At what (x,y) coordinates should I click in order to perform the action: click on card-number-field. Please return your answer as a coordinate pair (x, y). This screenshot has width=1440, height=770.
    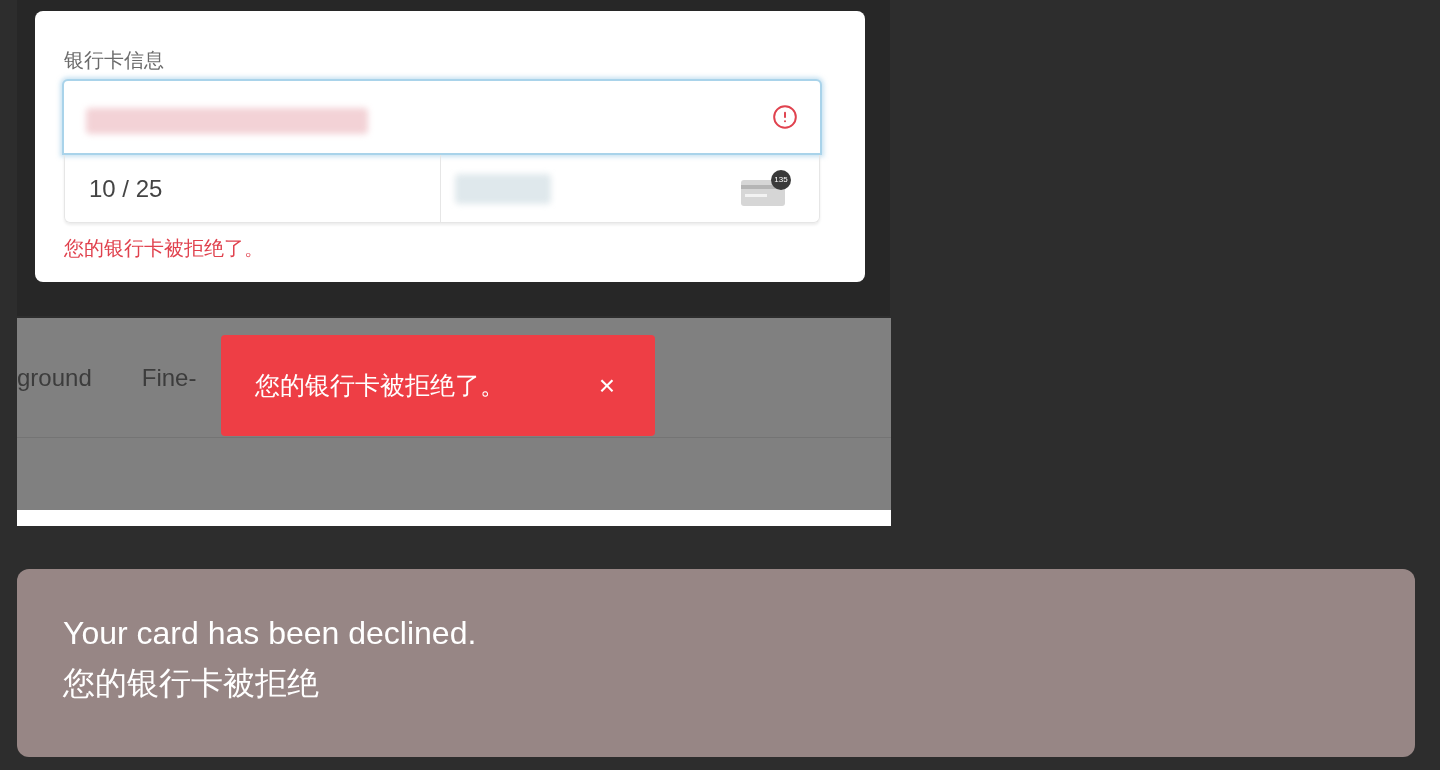
    Looking at the image, I should click on (442, 117).